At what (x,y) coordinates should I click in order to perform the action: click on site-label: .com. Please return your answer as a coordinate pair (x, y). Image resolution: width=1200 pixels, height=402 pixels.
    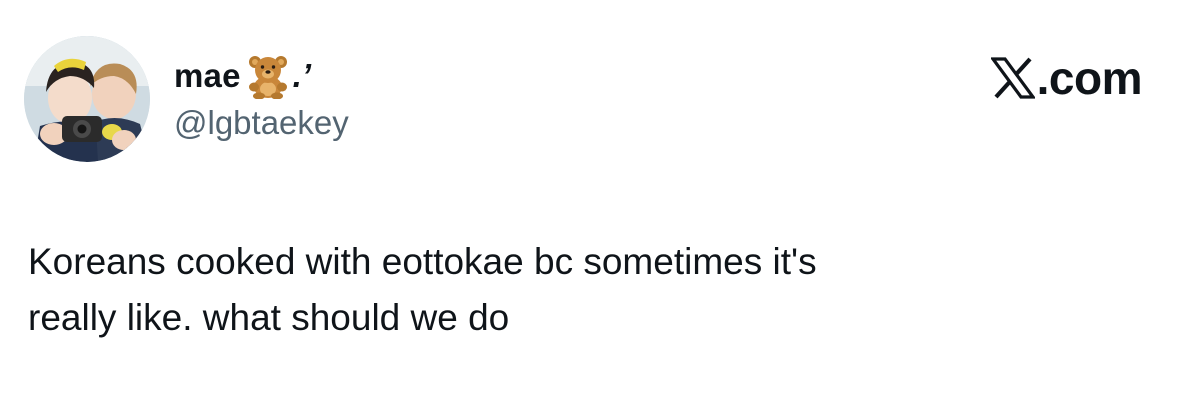
    Looking at the image, I should click on (1066, 78).